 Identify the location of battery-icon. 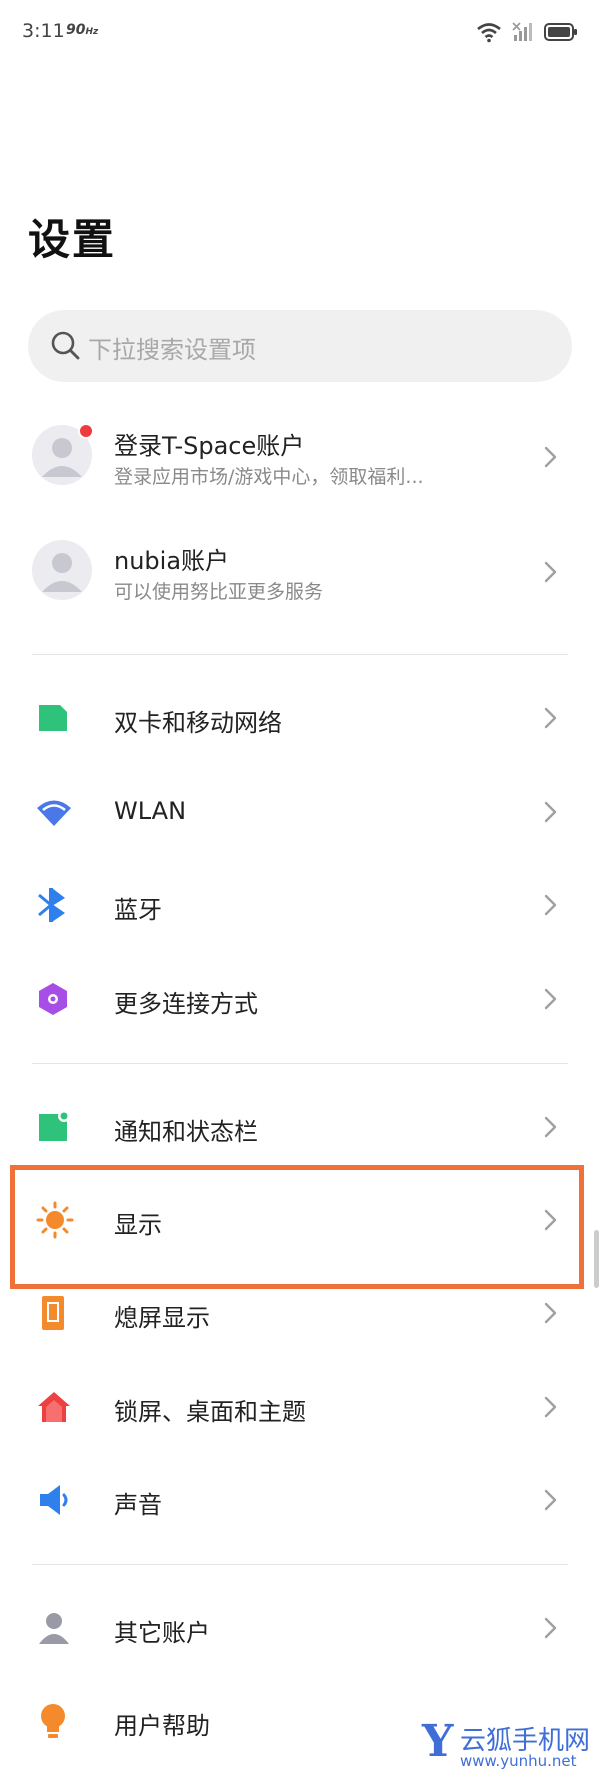
(560, 32).